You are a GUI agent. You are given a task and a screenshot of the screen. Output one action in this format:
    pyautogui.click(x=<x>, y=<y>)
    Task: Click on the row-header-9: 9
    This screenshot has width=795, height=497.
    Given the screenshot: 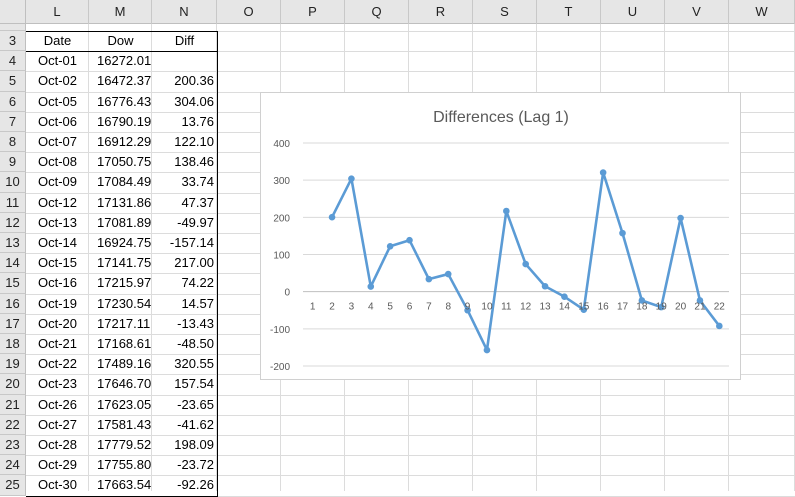 What is the action you would take?
    pyautogui.click(x=13, y=162)
    